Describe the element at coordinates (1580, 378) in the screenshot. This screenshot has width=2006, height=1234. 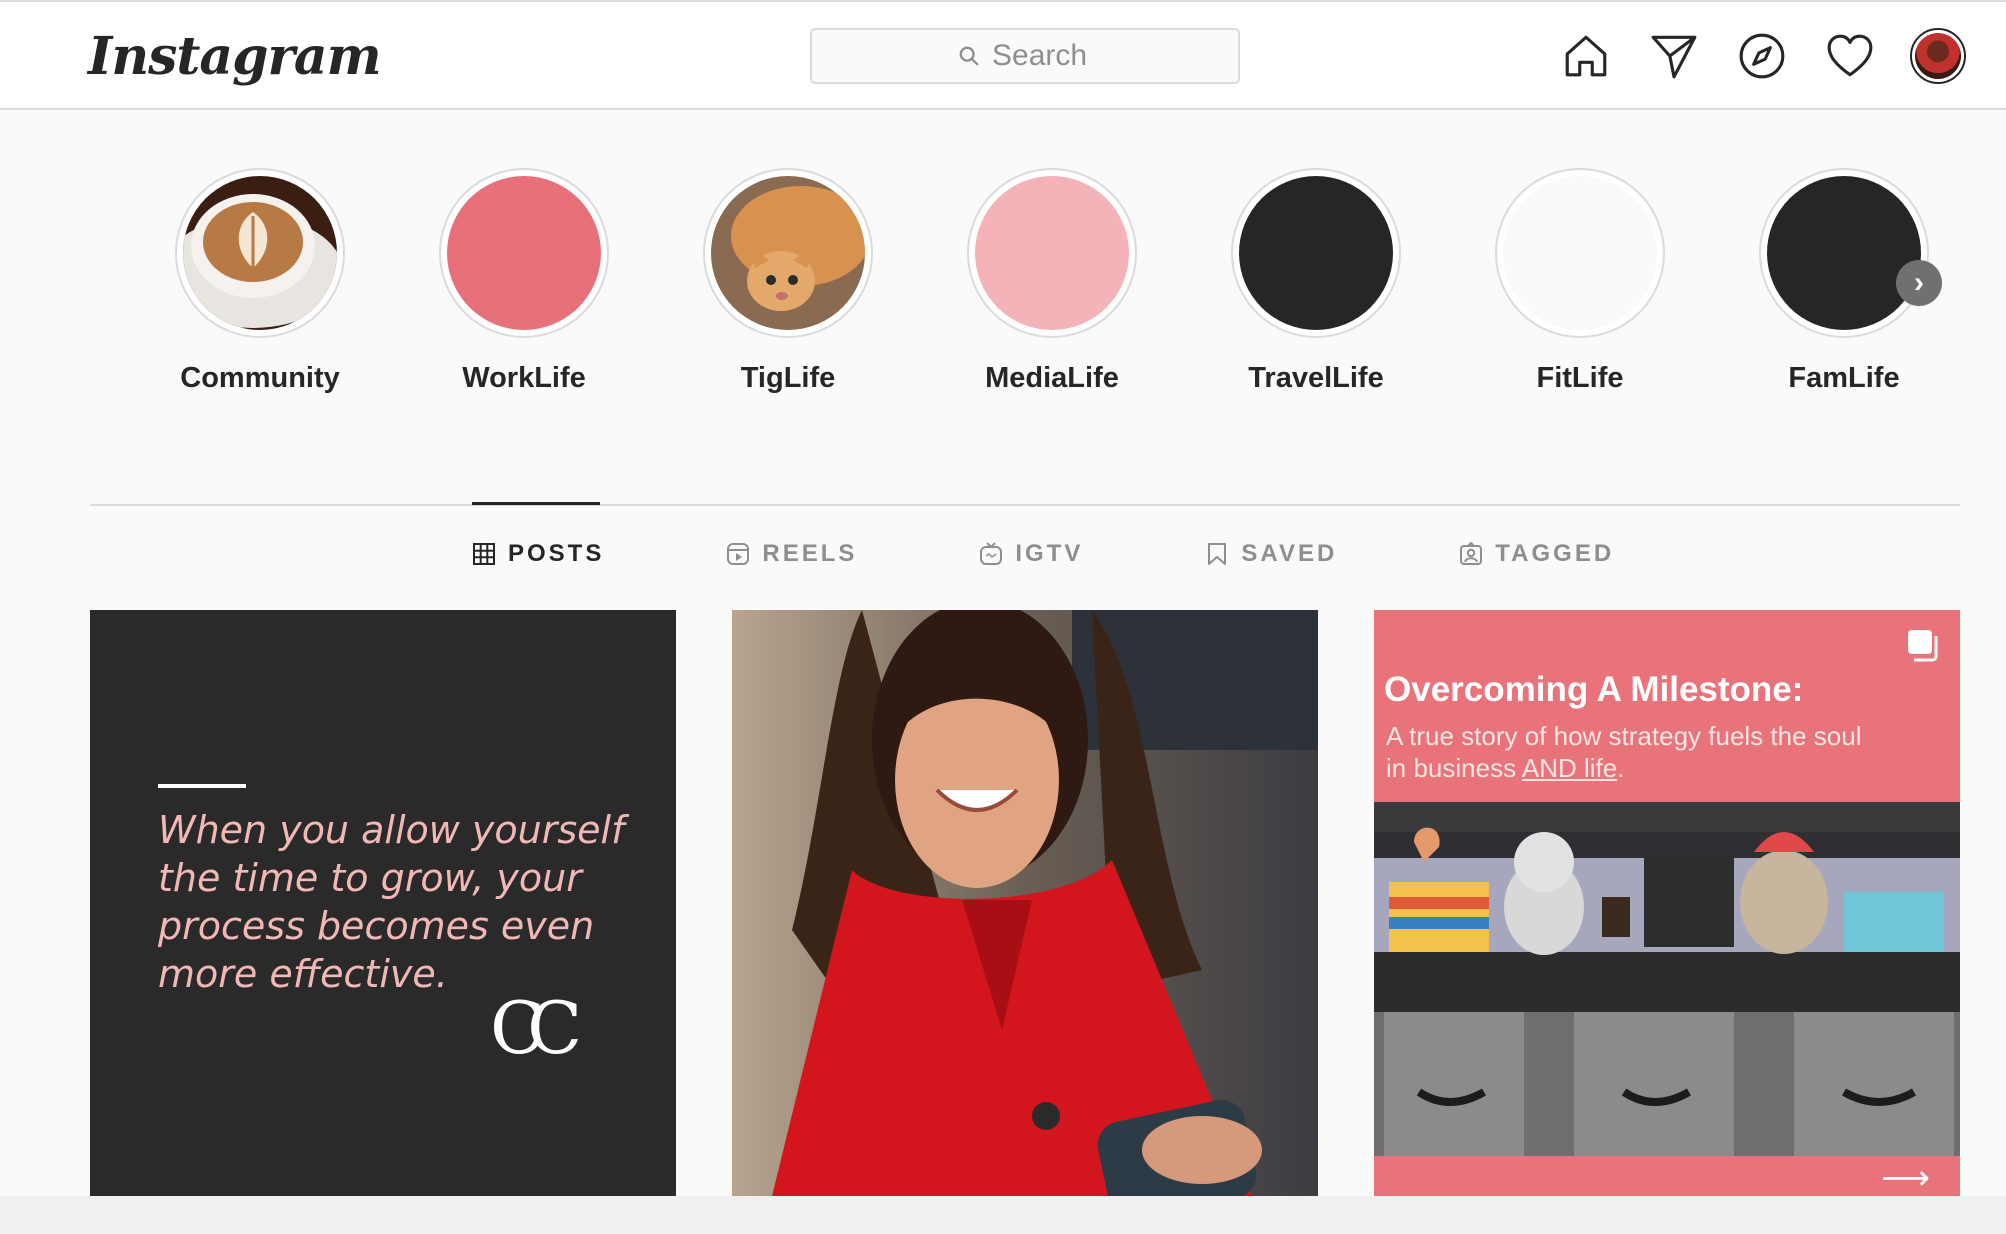
I see `highlight-label: FitLife` at that location.